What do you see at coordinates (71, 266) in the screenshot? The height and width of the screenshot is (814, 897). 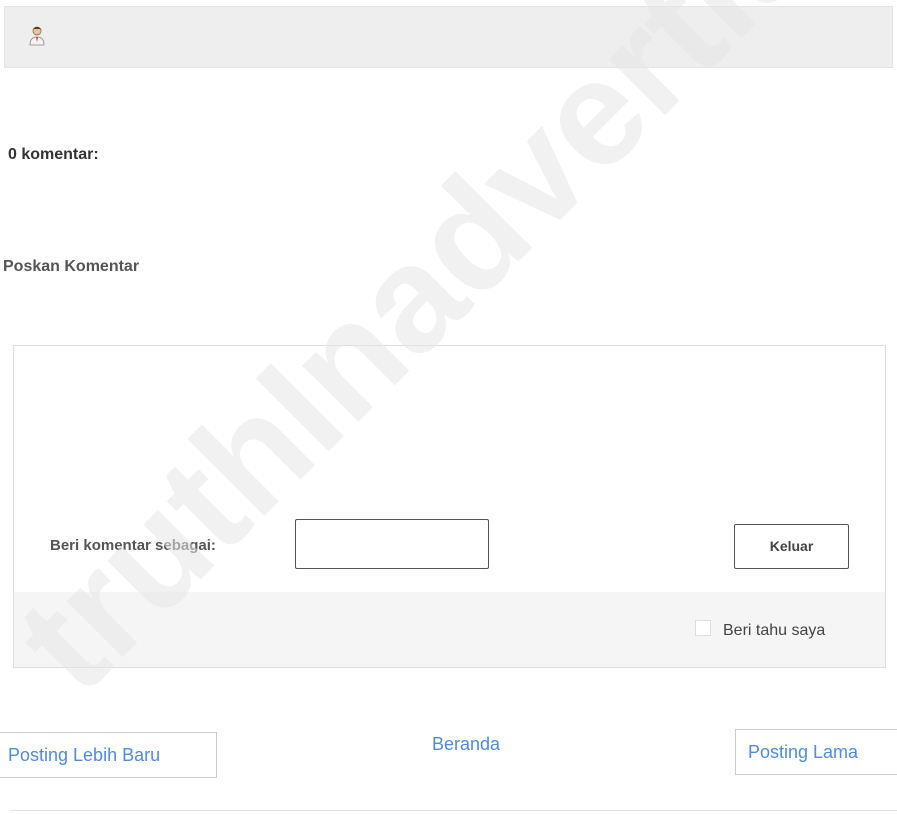 I see `post-comment-heading: Poskan Komentar` at bounding box center [71, 266].